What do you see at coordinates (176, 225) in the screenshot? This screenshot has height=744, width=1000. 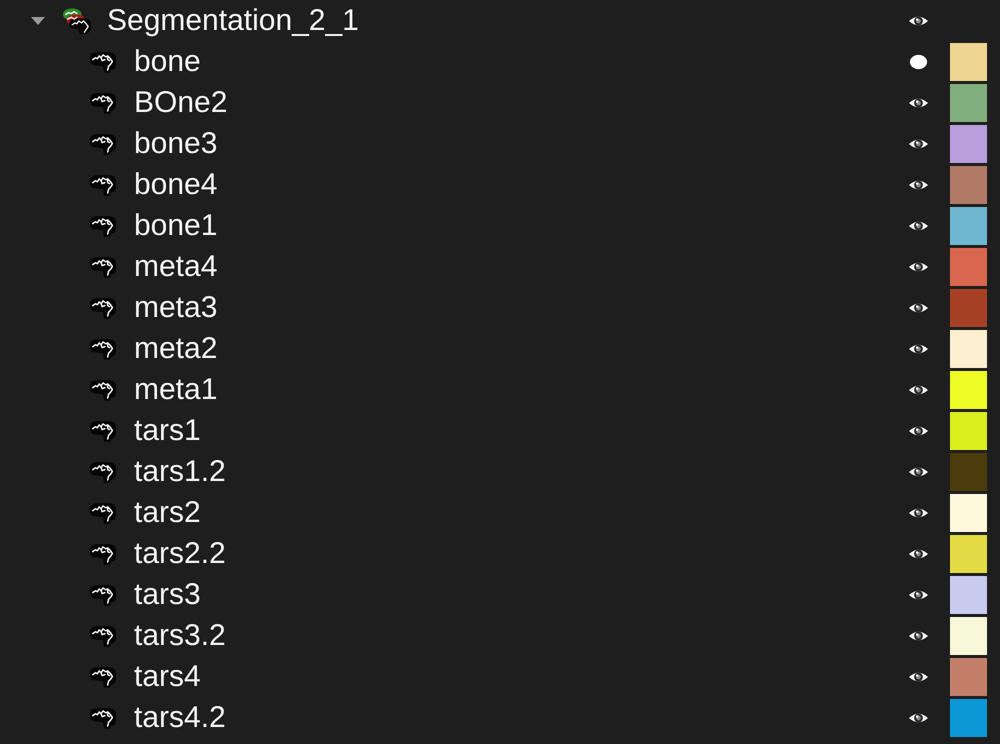 I see `segment-name: bone1` at bounding box center [176, 225].